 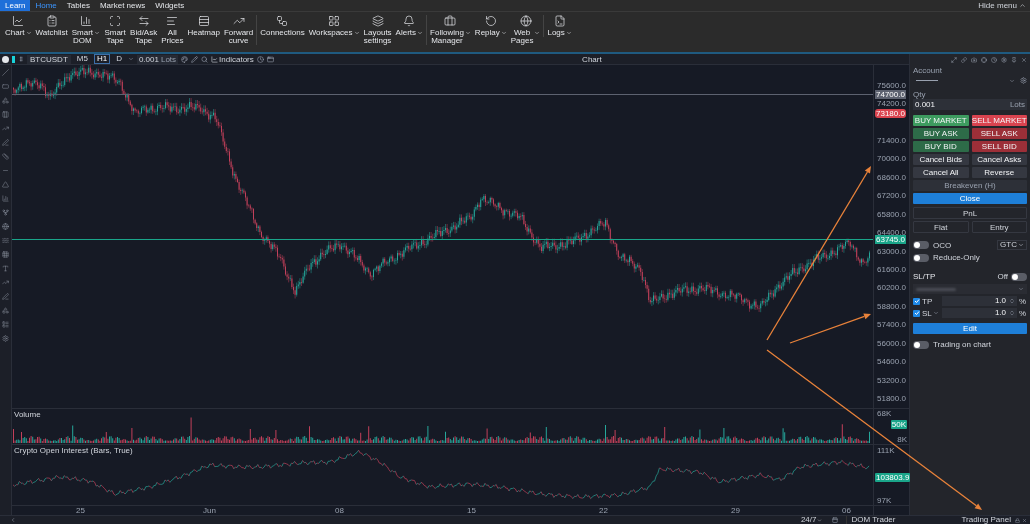 What do you see at coordinates (999, 146) in the screenshot?
I see `order-button: SELL BID` at bounding box center [999, 146].